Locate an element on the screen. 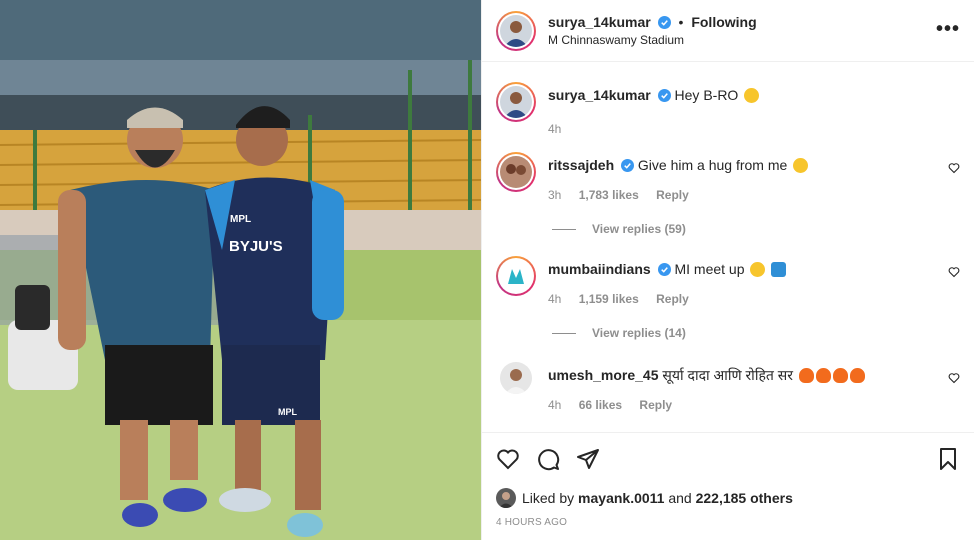 The image size is (974, 540). liked-by-and: and is located at coordinates (680, 498).